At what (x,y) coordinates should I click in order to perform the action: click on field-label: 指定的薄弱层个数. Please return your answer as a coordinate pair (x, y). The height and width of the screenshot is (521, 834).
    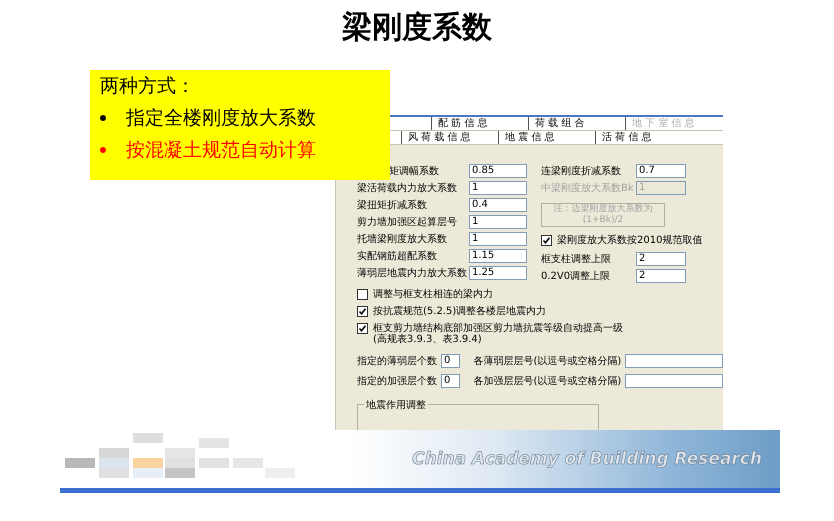
    Looking at the image, I should click on (397, 361).